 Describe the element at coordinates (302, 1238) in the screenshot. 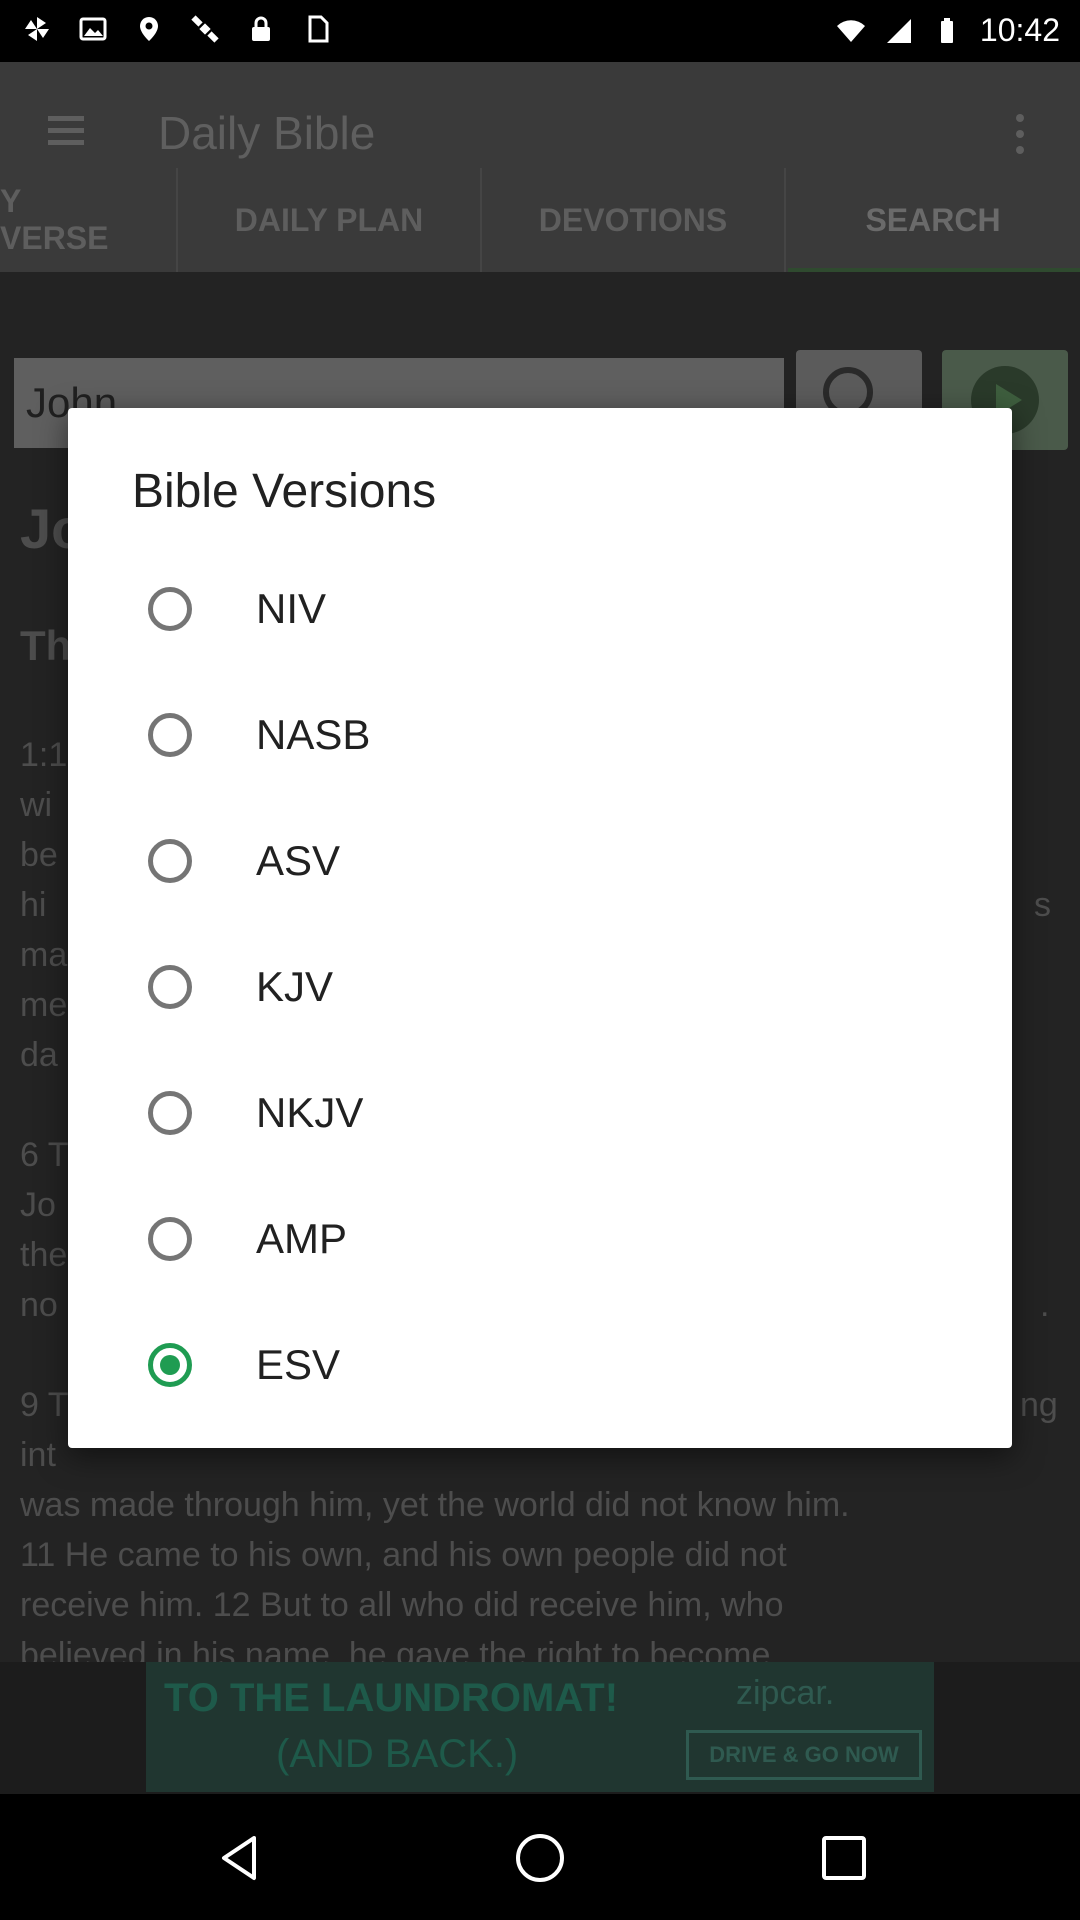

I see `option-label: AMP` at that location.